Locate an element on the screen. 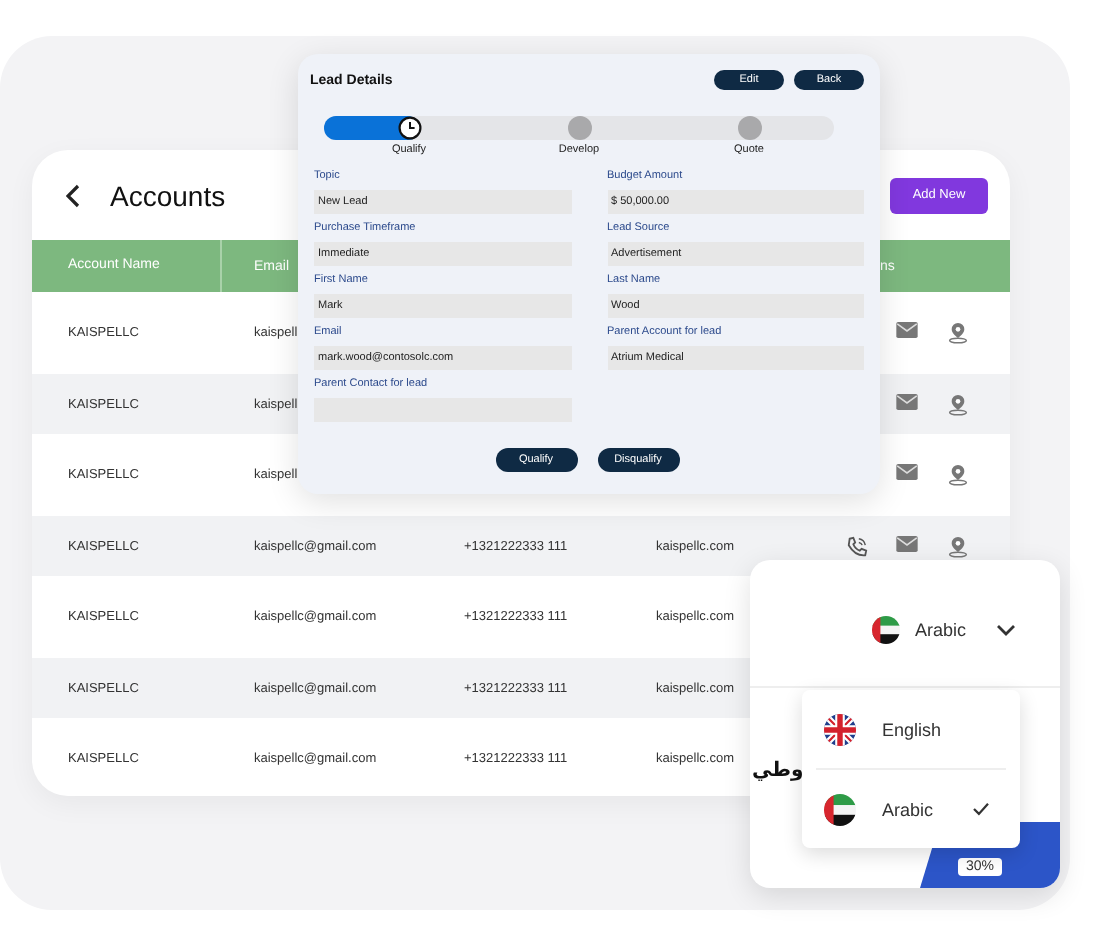 This screenshot has width=1100, height=942. language-select: Arabic is located at coordinates (944, 629).